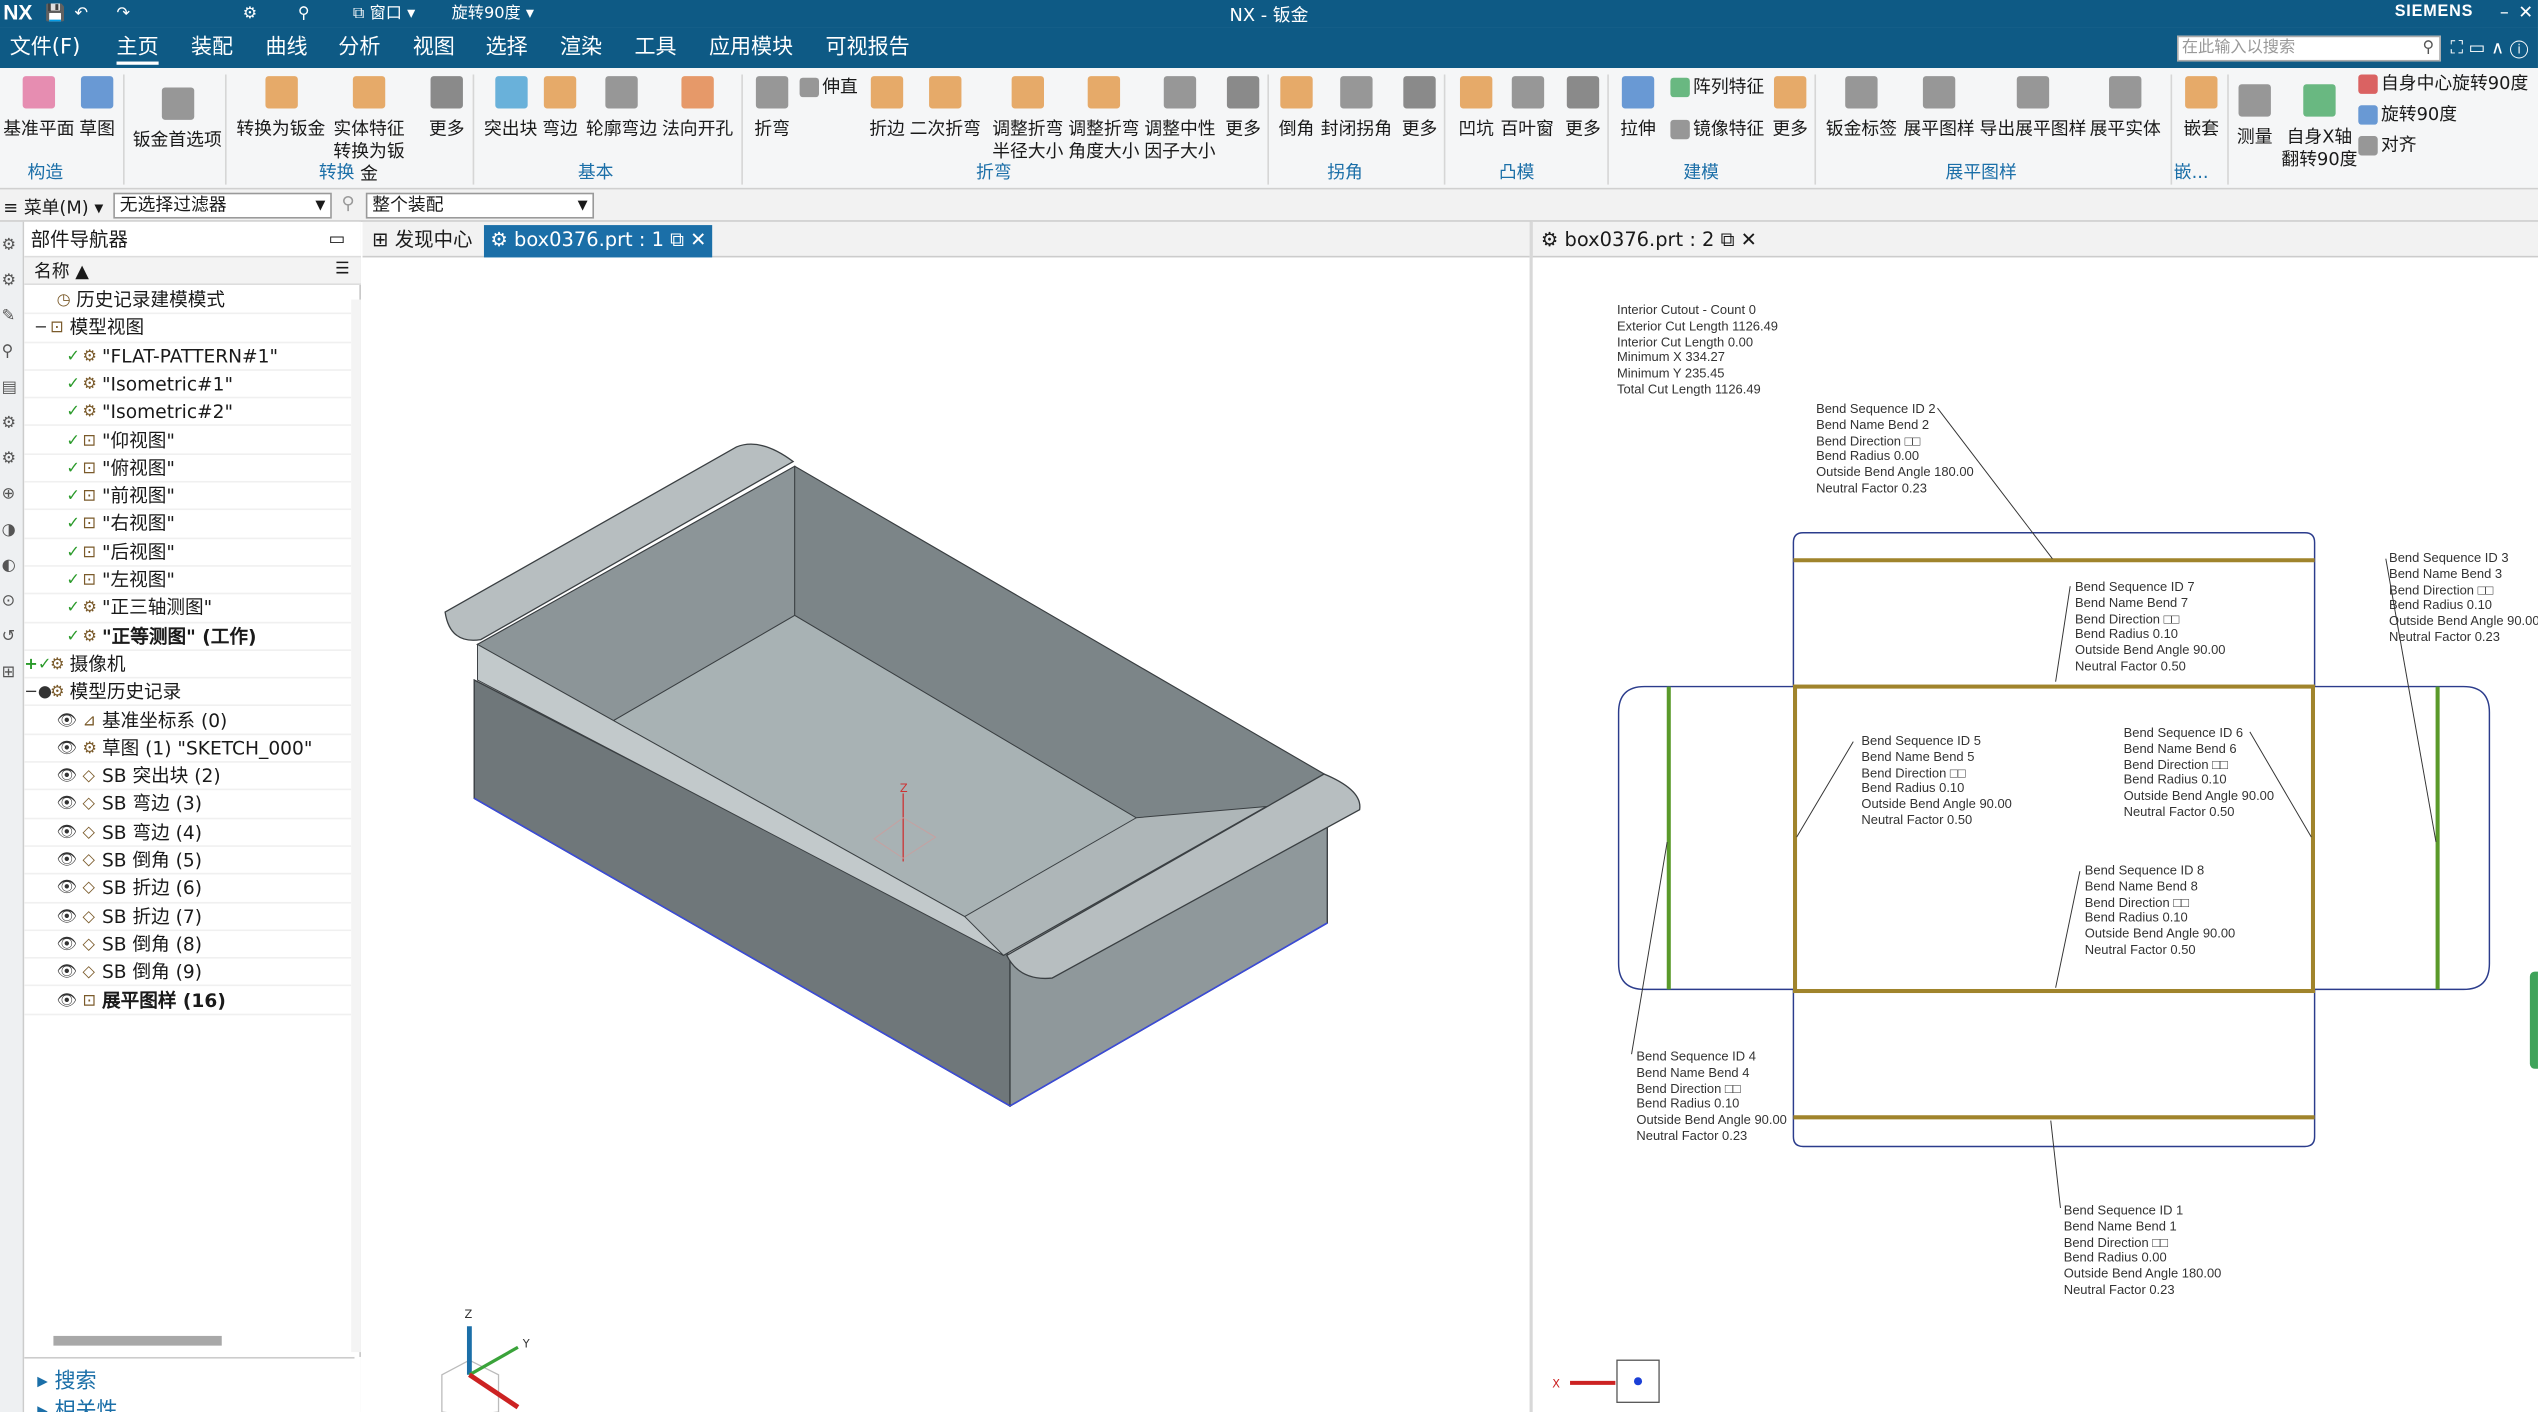 The width and height of the screenshot is (2538, 1412). What do you see at coordinates (510, 108) in the screenshot?
I see `tab-block-button: 突出块` at bounding box center [510, 108].